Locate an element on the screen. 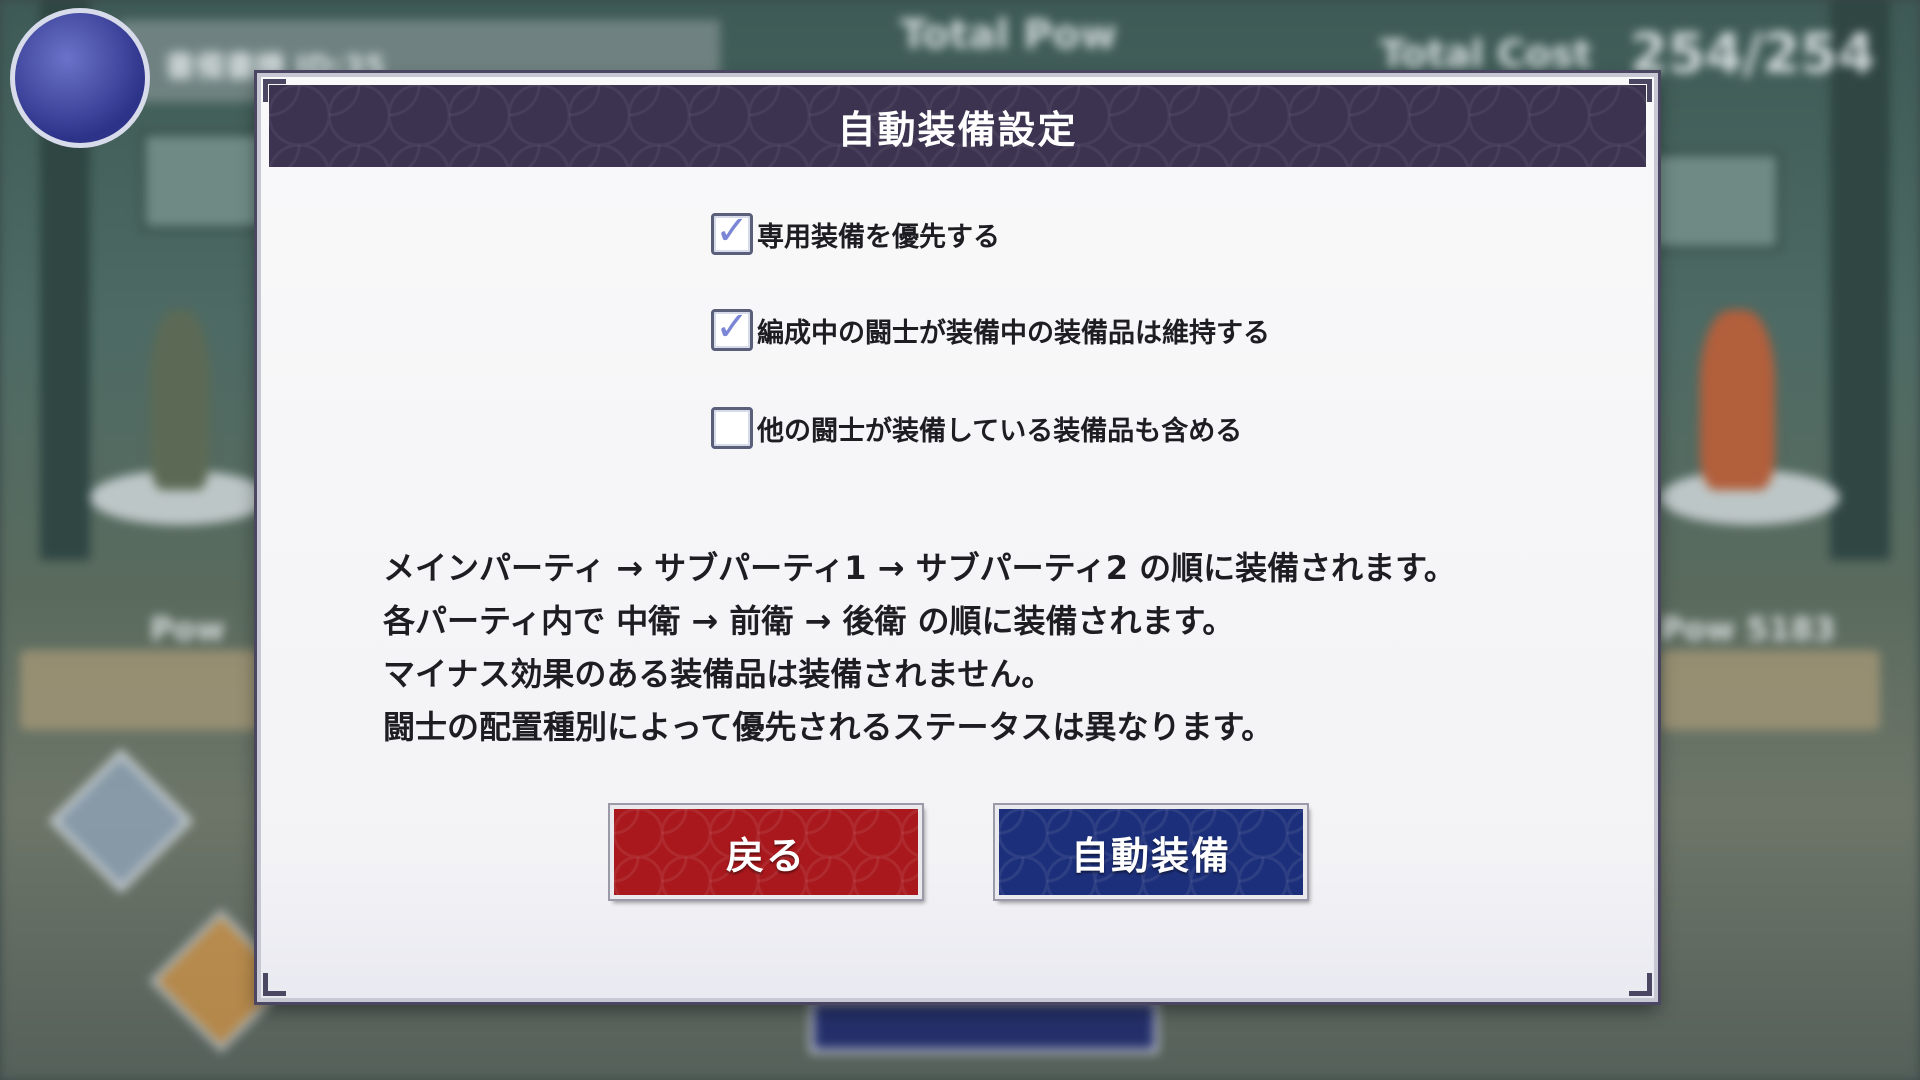 This screenshot has height=1080, width=1920. checkbox-include-others-equipment is located at coordinates (732, 428).